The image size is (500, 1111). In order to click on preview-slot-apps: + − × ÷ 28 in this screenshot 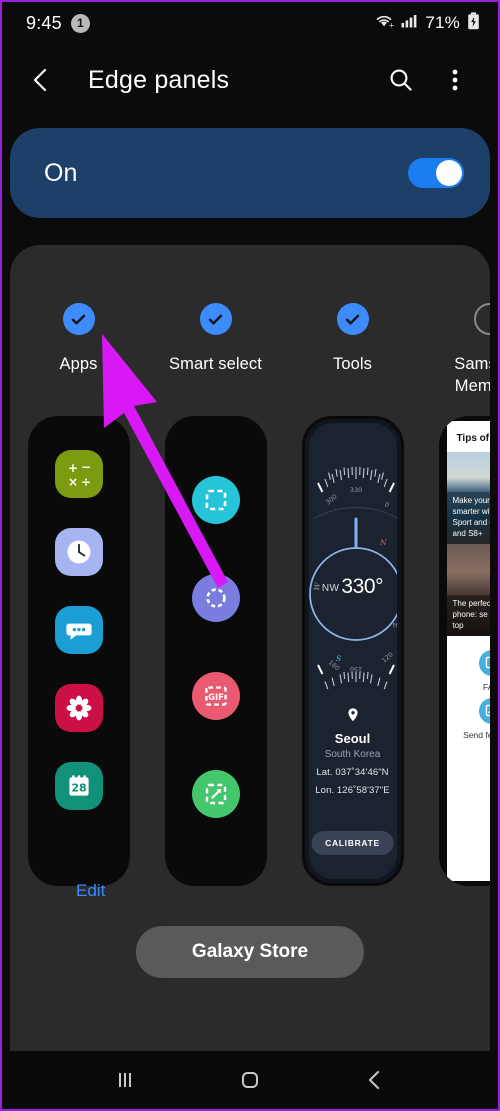, I will do `click(78, 650)`.